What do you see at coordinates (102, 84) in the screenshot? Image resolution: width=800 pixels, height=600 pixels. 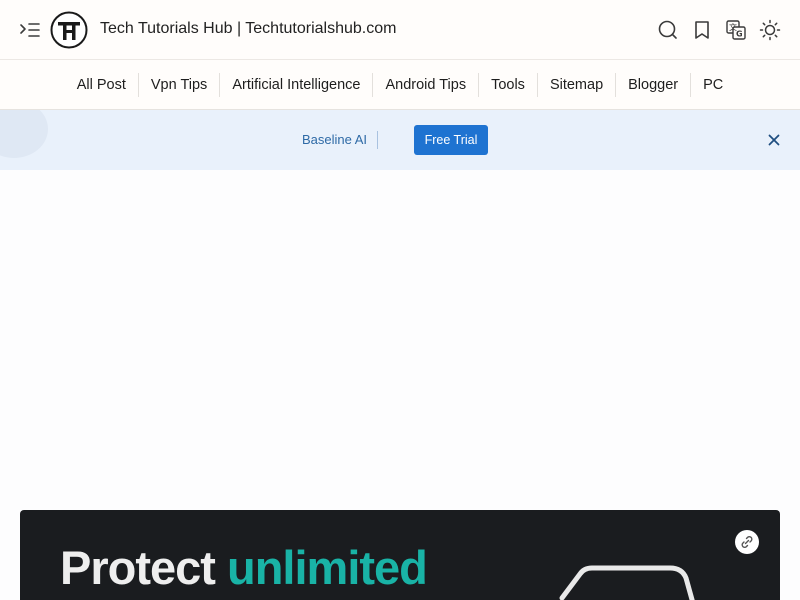 I see `nav-item-all-post: All Post` at bounding box center [102, 84].